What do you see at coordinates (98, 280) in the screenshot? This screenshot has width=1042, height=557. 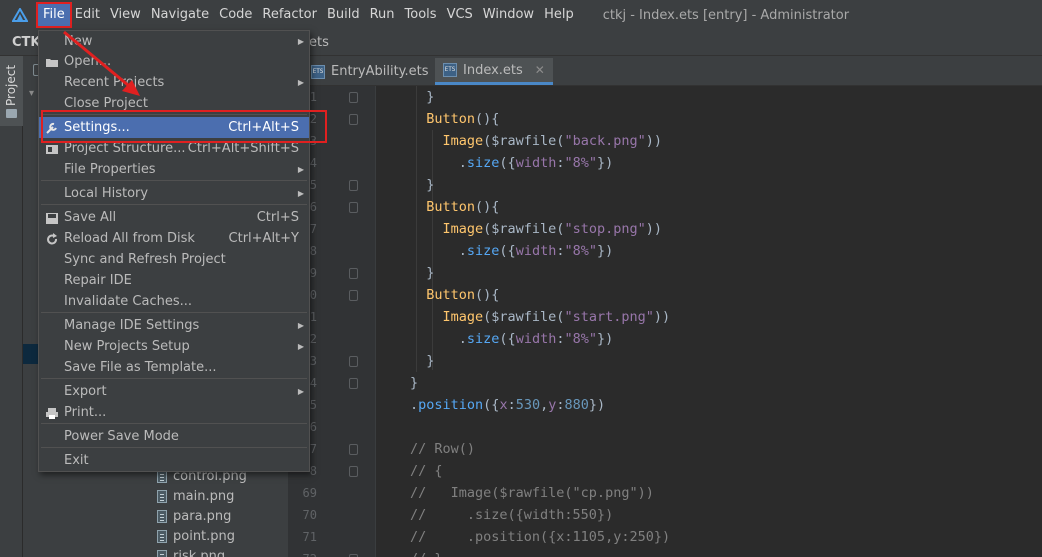 I see `menu-item-label: Repair IDE` at bounding box center [98, 280].